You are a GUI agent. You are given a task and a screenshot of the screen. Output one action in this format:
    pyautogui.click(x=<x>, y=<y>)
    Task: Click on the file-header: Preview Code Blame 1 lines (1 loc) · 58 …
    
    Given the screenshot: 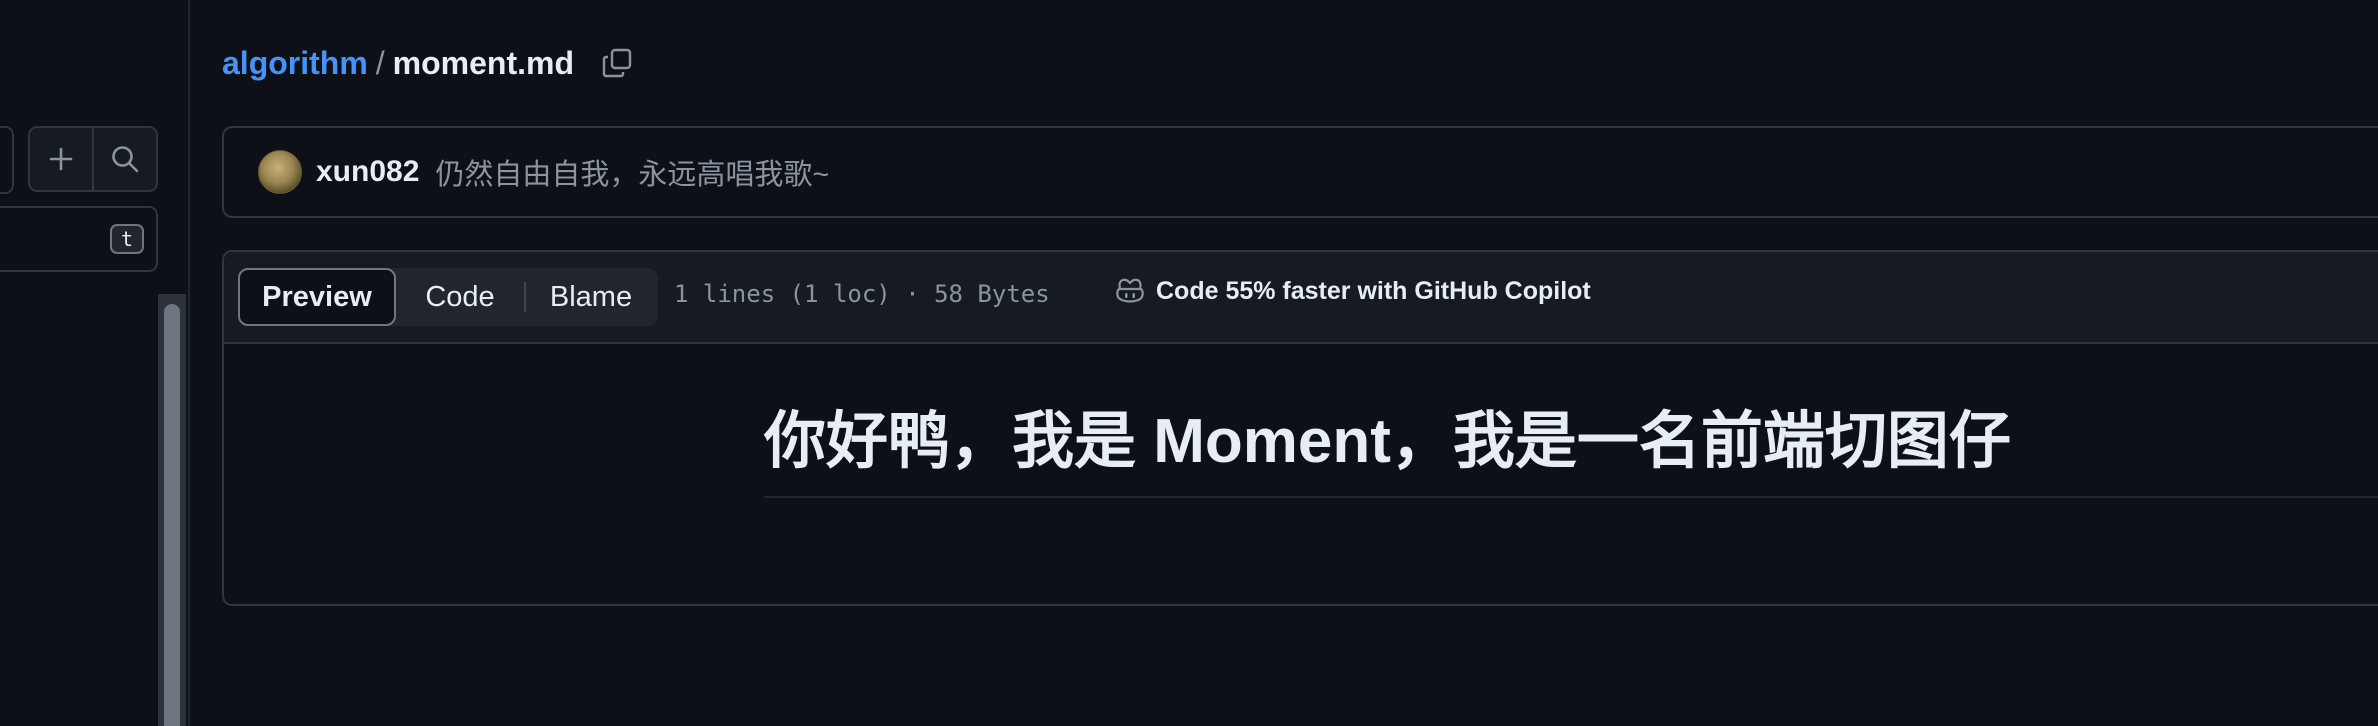 What is the action you would take?
    pyautogui.click(x=1301, y=298)
    